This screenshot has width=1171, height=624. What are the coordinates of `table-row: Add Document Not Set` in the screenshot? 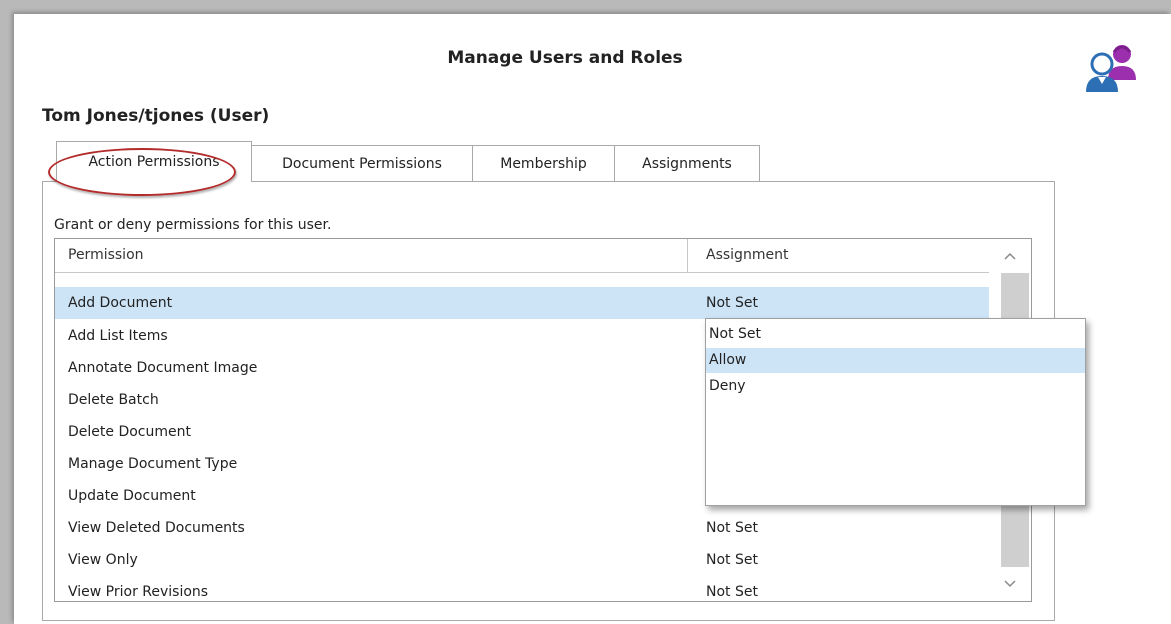 It's located at (524, 326).